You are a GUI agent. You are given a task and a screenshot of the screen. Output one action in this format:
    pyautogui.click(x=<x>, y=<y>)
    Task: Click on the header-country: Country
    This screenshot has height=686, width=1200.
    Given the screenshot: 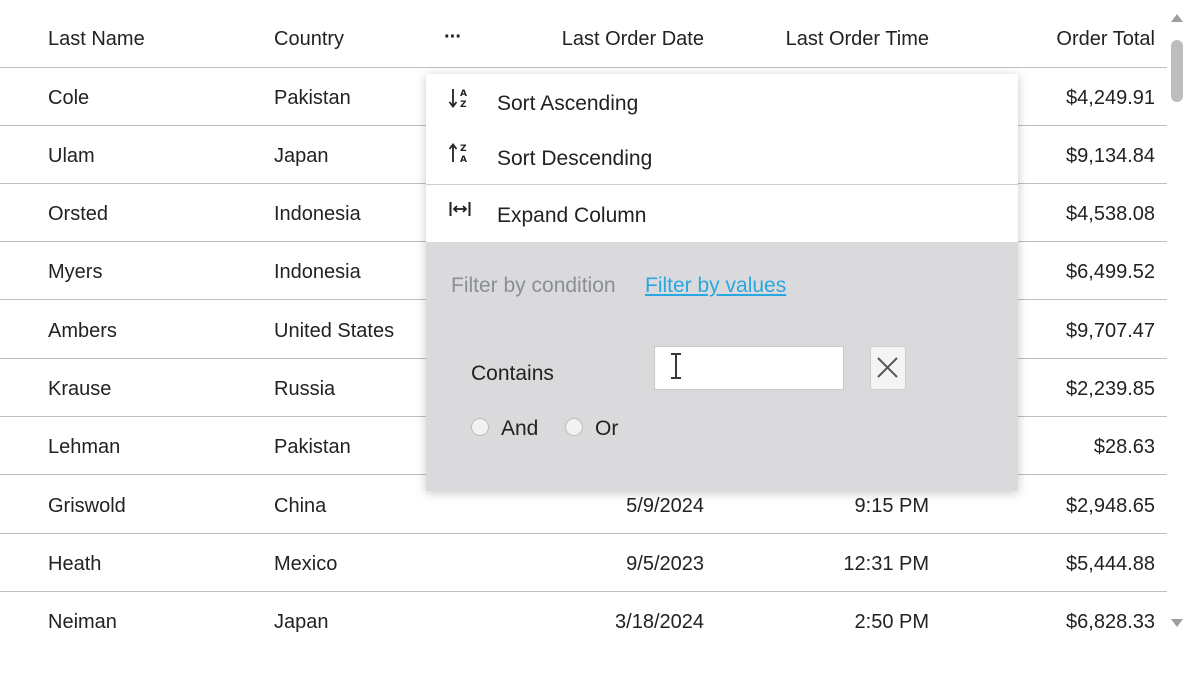 What is the action you would take?
    pyautogui.click(x=309, y=39)
    